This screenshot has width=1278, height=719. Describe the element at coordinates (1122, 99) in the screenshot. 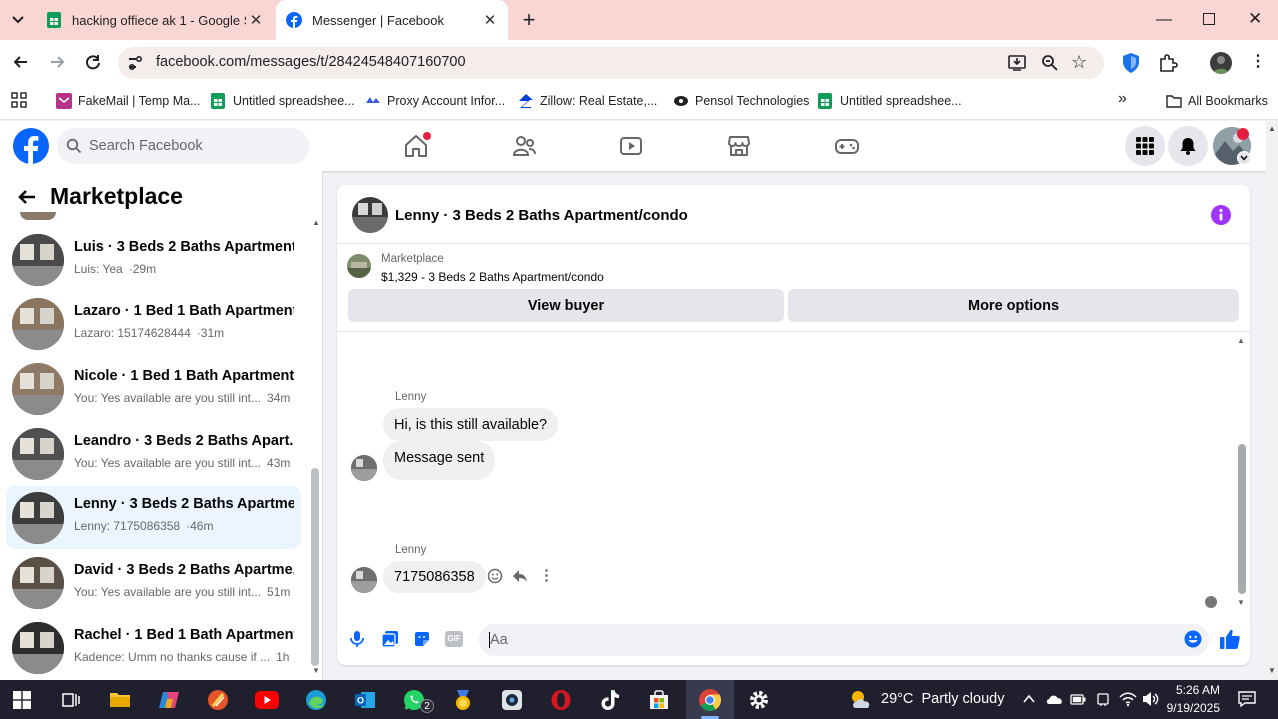

I see `bookmarks-overflow-icon: »` at that location.